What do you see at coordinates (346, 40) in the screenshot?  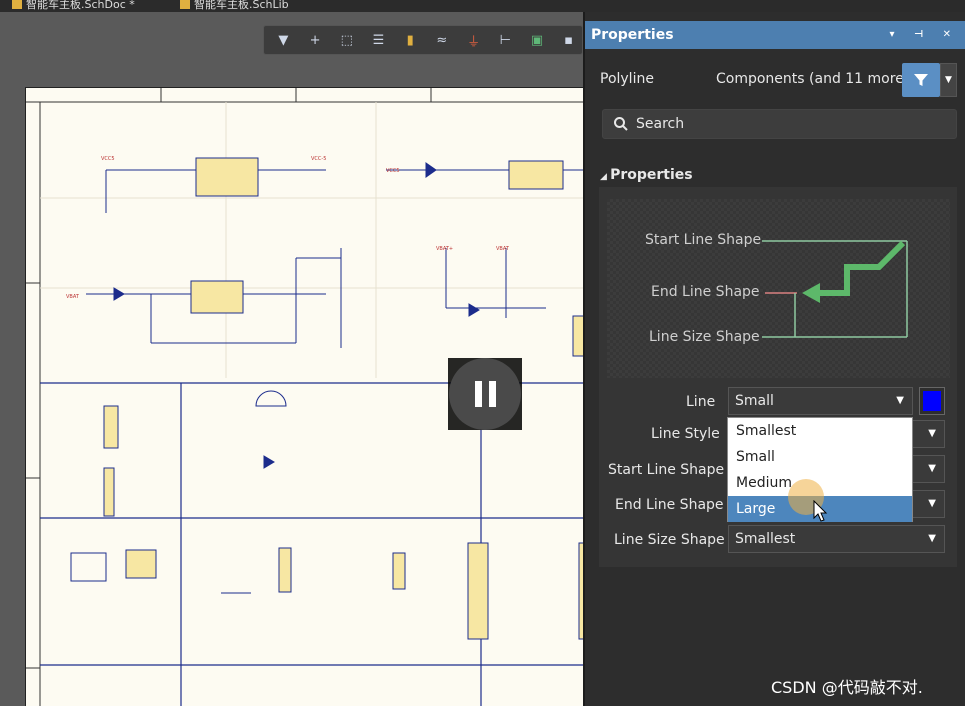 I see `select-rect-icon: ⬚` at bounding box center [346, 40].